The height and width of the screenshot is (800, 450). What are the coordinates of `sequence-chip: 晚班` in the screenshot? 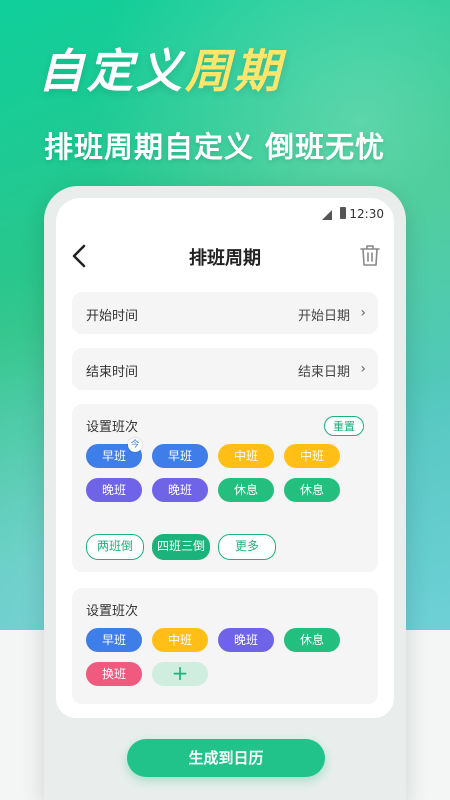 It's located at (246, 640).